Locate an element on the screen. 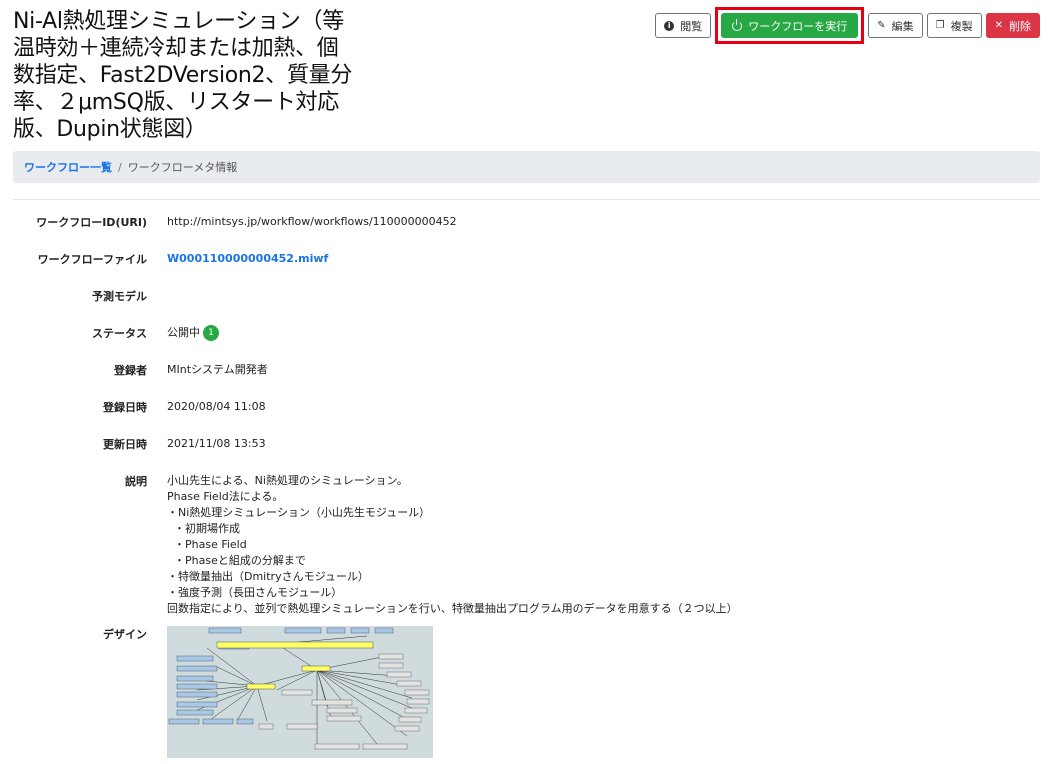 The width and height of the screenshot is (1050, 764). copy-button-label: 複製 is located at coordinates (961, 26).